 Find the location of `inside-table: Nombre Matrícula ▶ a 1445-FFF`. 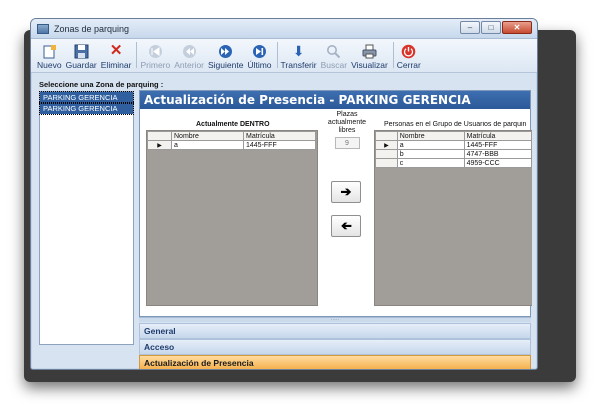

inside-table: Nombre Matrícula ▶ a 1445-FFF is located at coordinates (231, 140).